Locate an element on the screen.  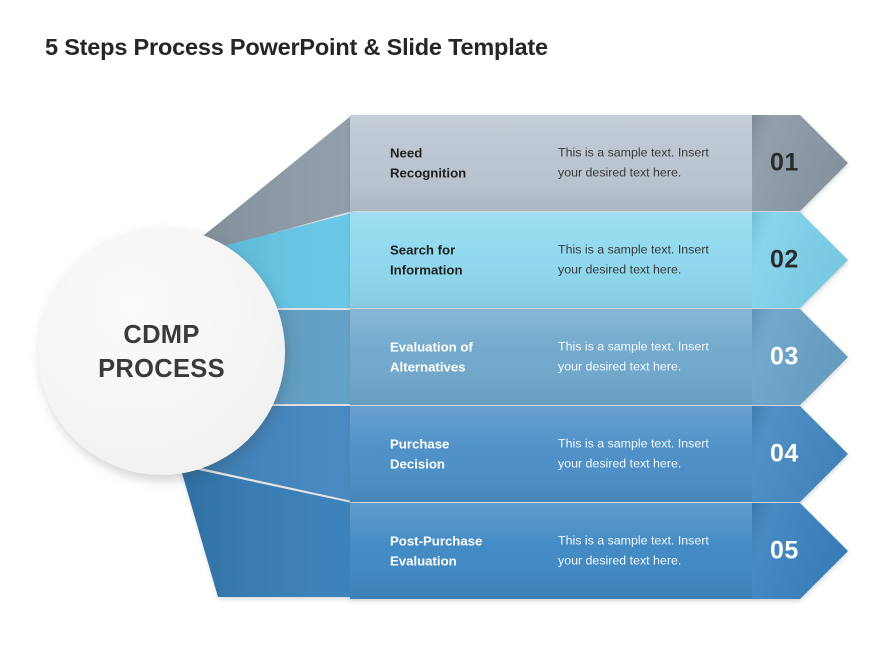
center-circle: CDMP PROCESS is located at coordinates (161, 351).